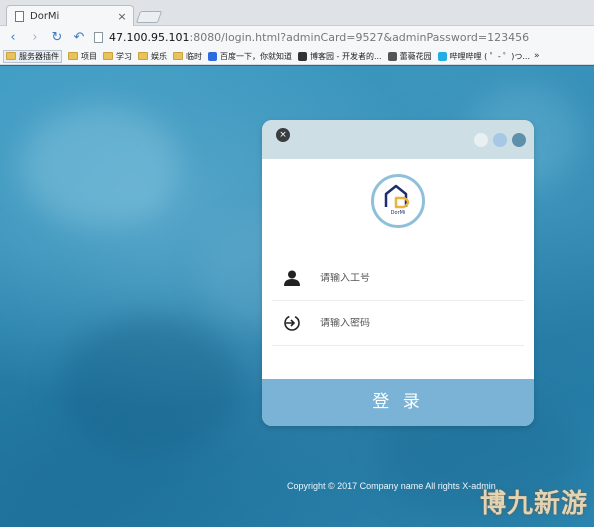 The image size is (594, 527). What do you see at coordinates (283, 135) in the screenshot?
I see `close-icon: ×` at bounding box center [283, 135].